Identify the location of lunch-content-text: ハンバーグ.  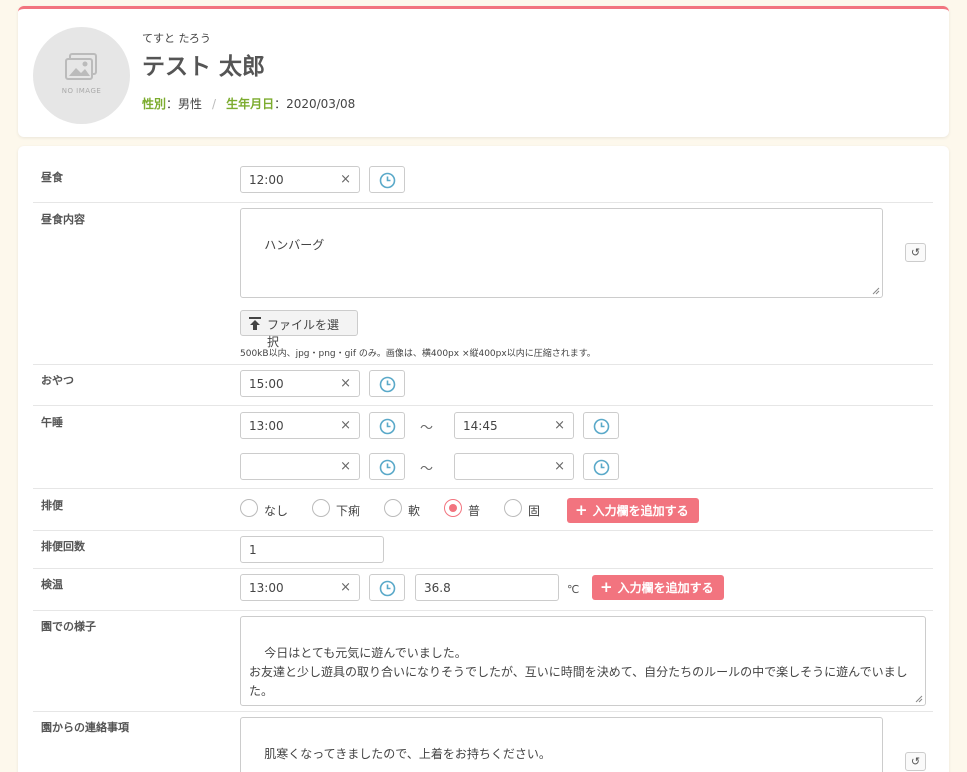
(294, 245).